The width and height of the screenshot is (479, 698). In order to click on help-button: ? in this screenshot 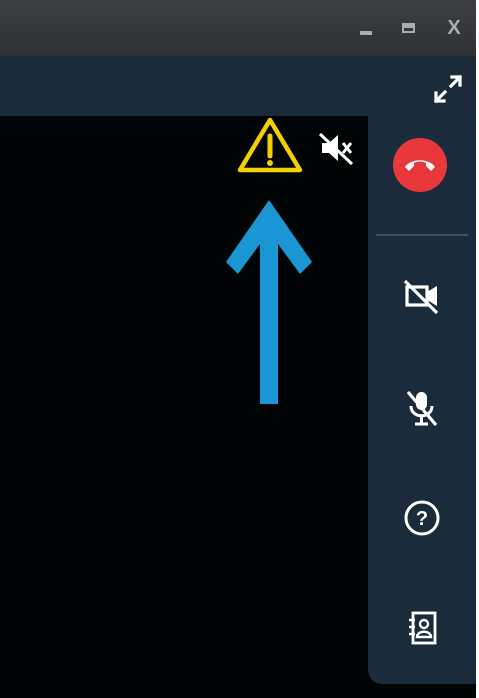, I will do `click(422, 518)`.